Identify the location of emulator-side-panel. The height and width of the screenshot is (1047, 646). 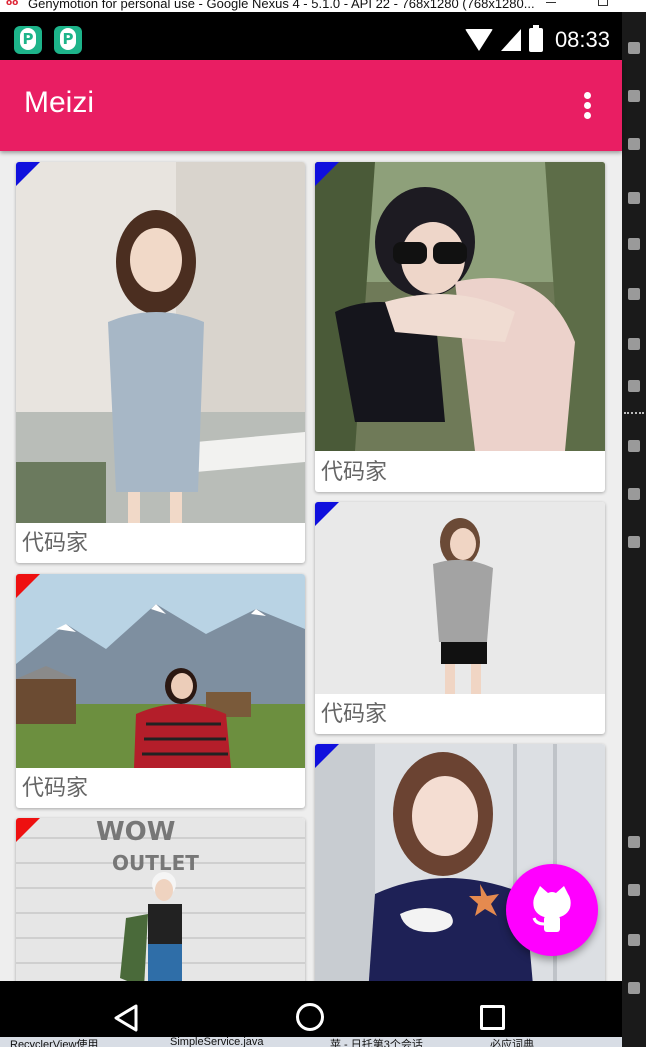
(634, 529).